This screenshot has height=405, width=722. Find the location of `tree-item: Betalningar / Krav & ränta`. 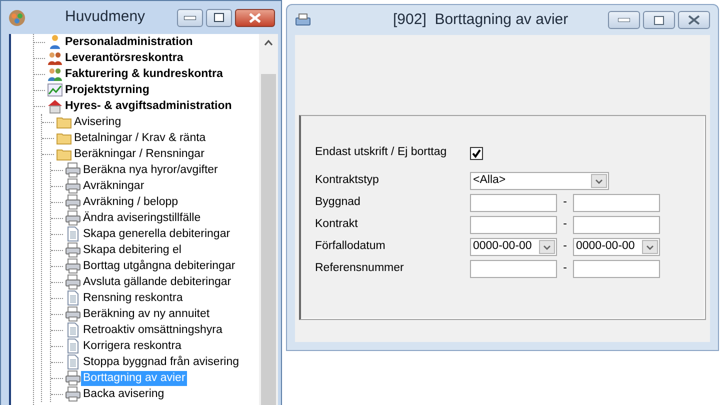

tree-item: Betalningar / Krav & ränta is located at coordinates (140, 138).